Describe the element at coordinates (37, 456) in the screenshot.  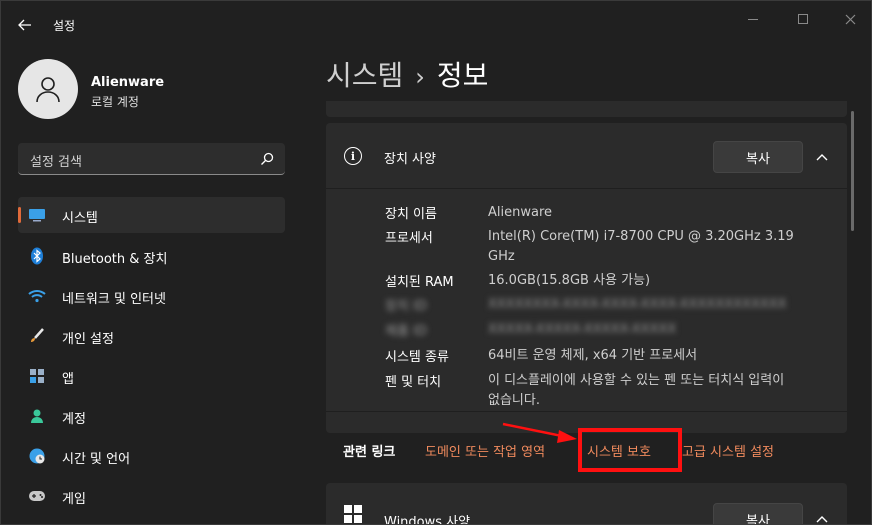
I see `globe-clock-icon` at that location.